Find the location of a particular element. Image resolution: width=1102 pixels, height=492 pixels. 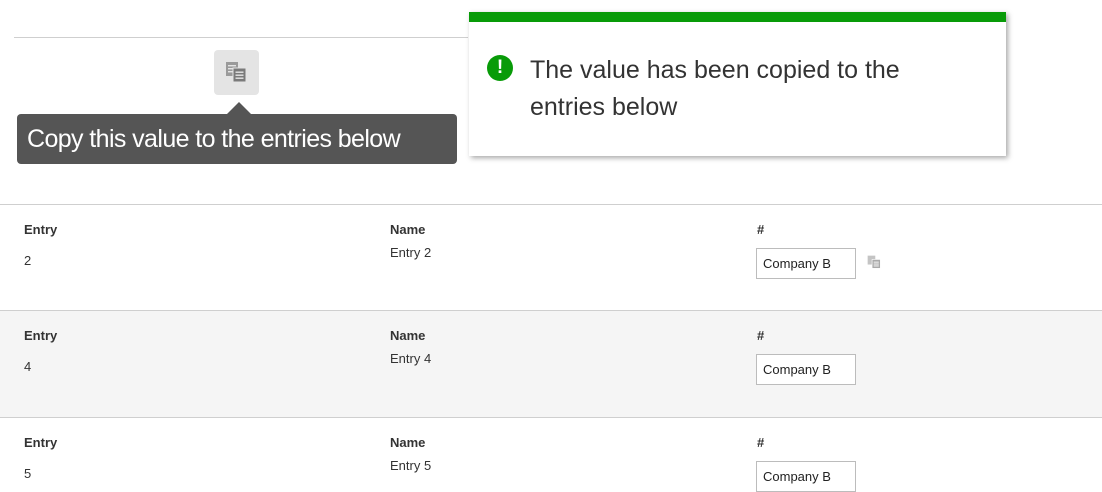

top-divider is located at coordinates (241, 37).